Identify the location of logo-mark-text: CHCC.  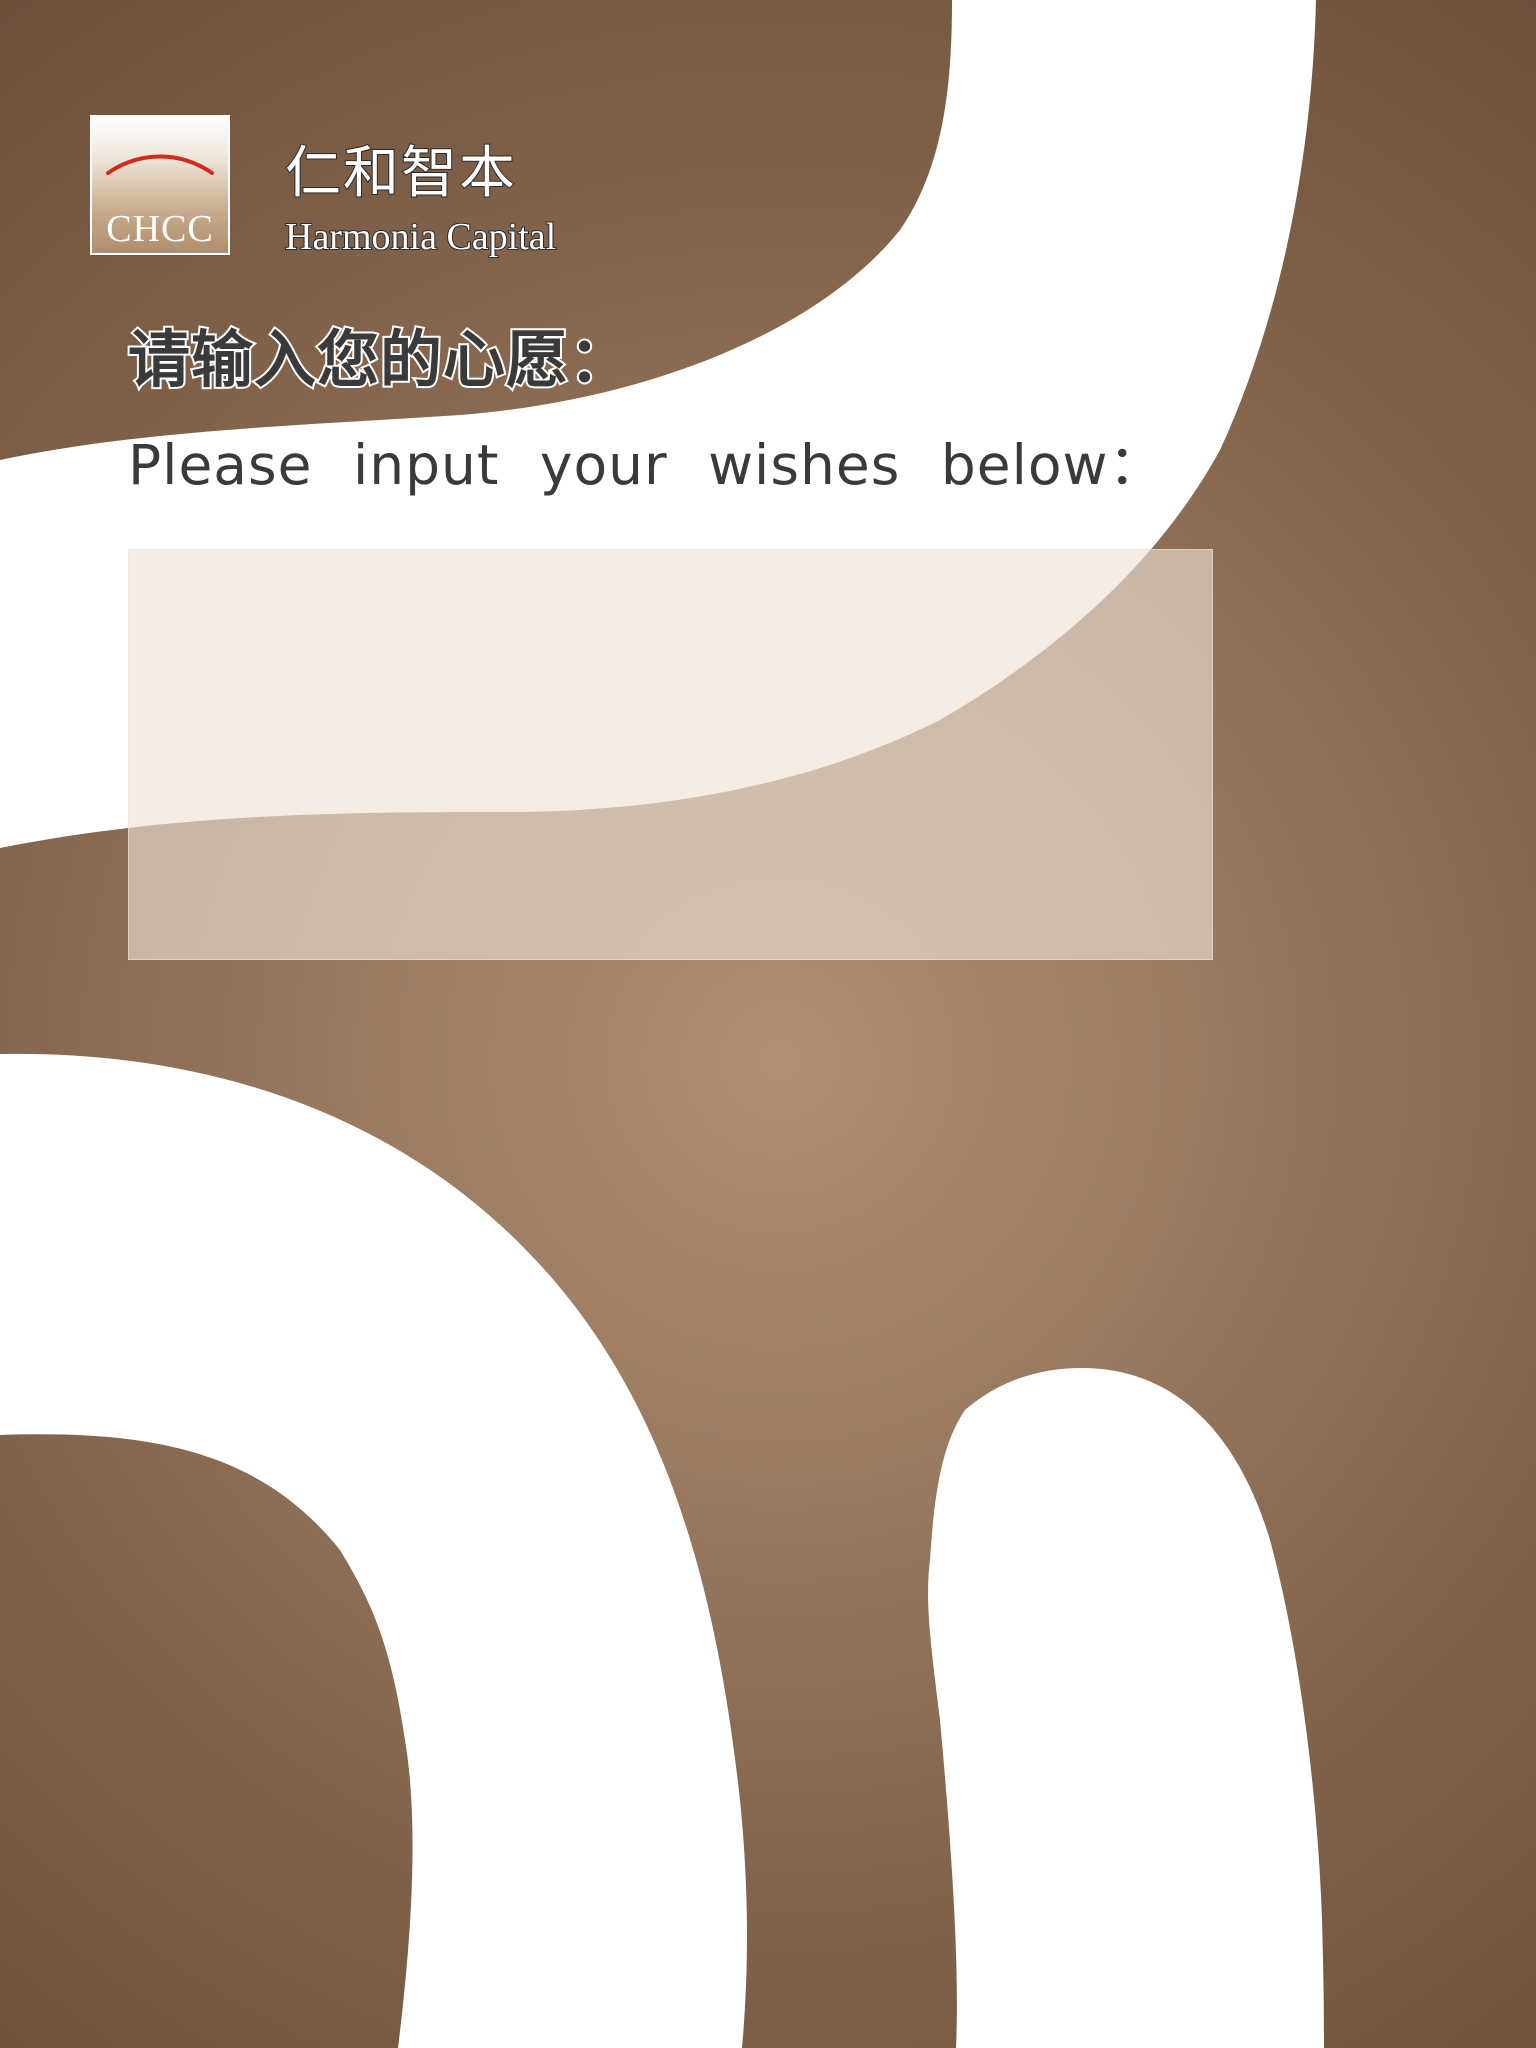
(160, 229).